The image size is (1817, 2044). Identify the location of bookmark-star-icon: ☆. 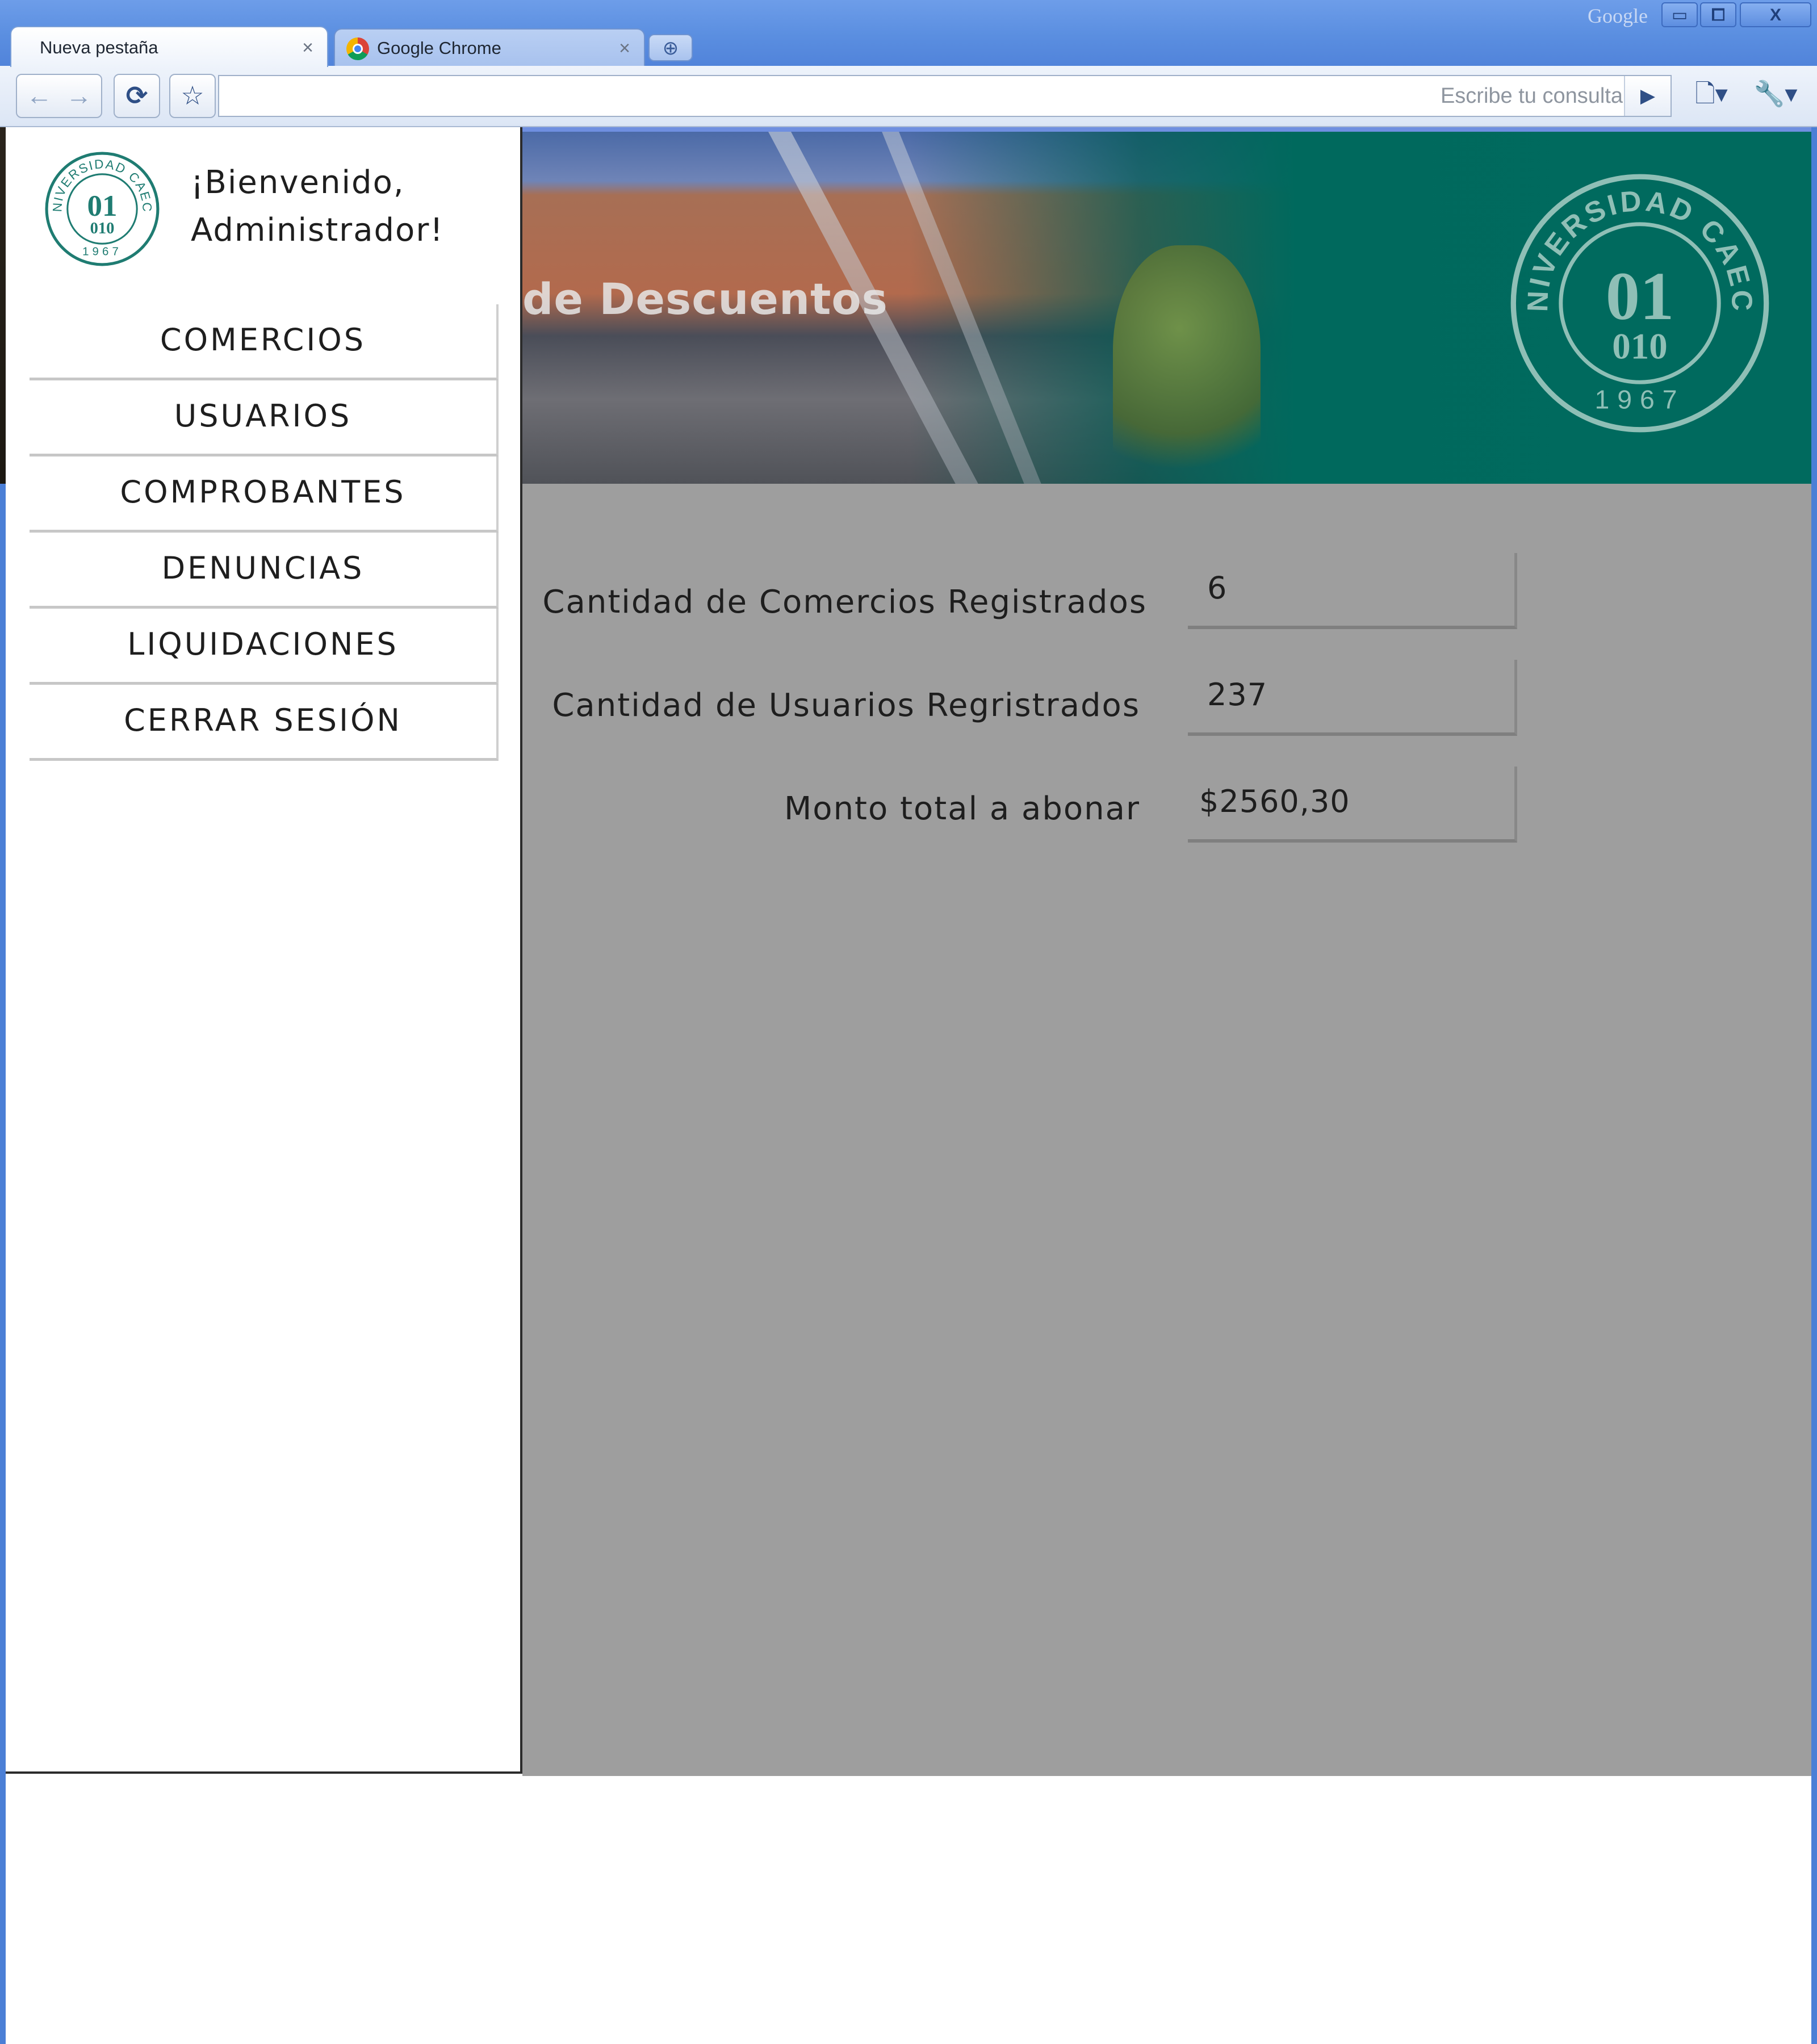
(192, 96).